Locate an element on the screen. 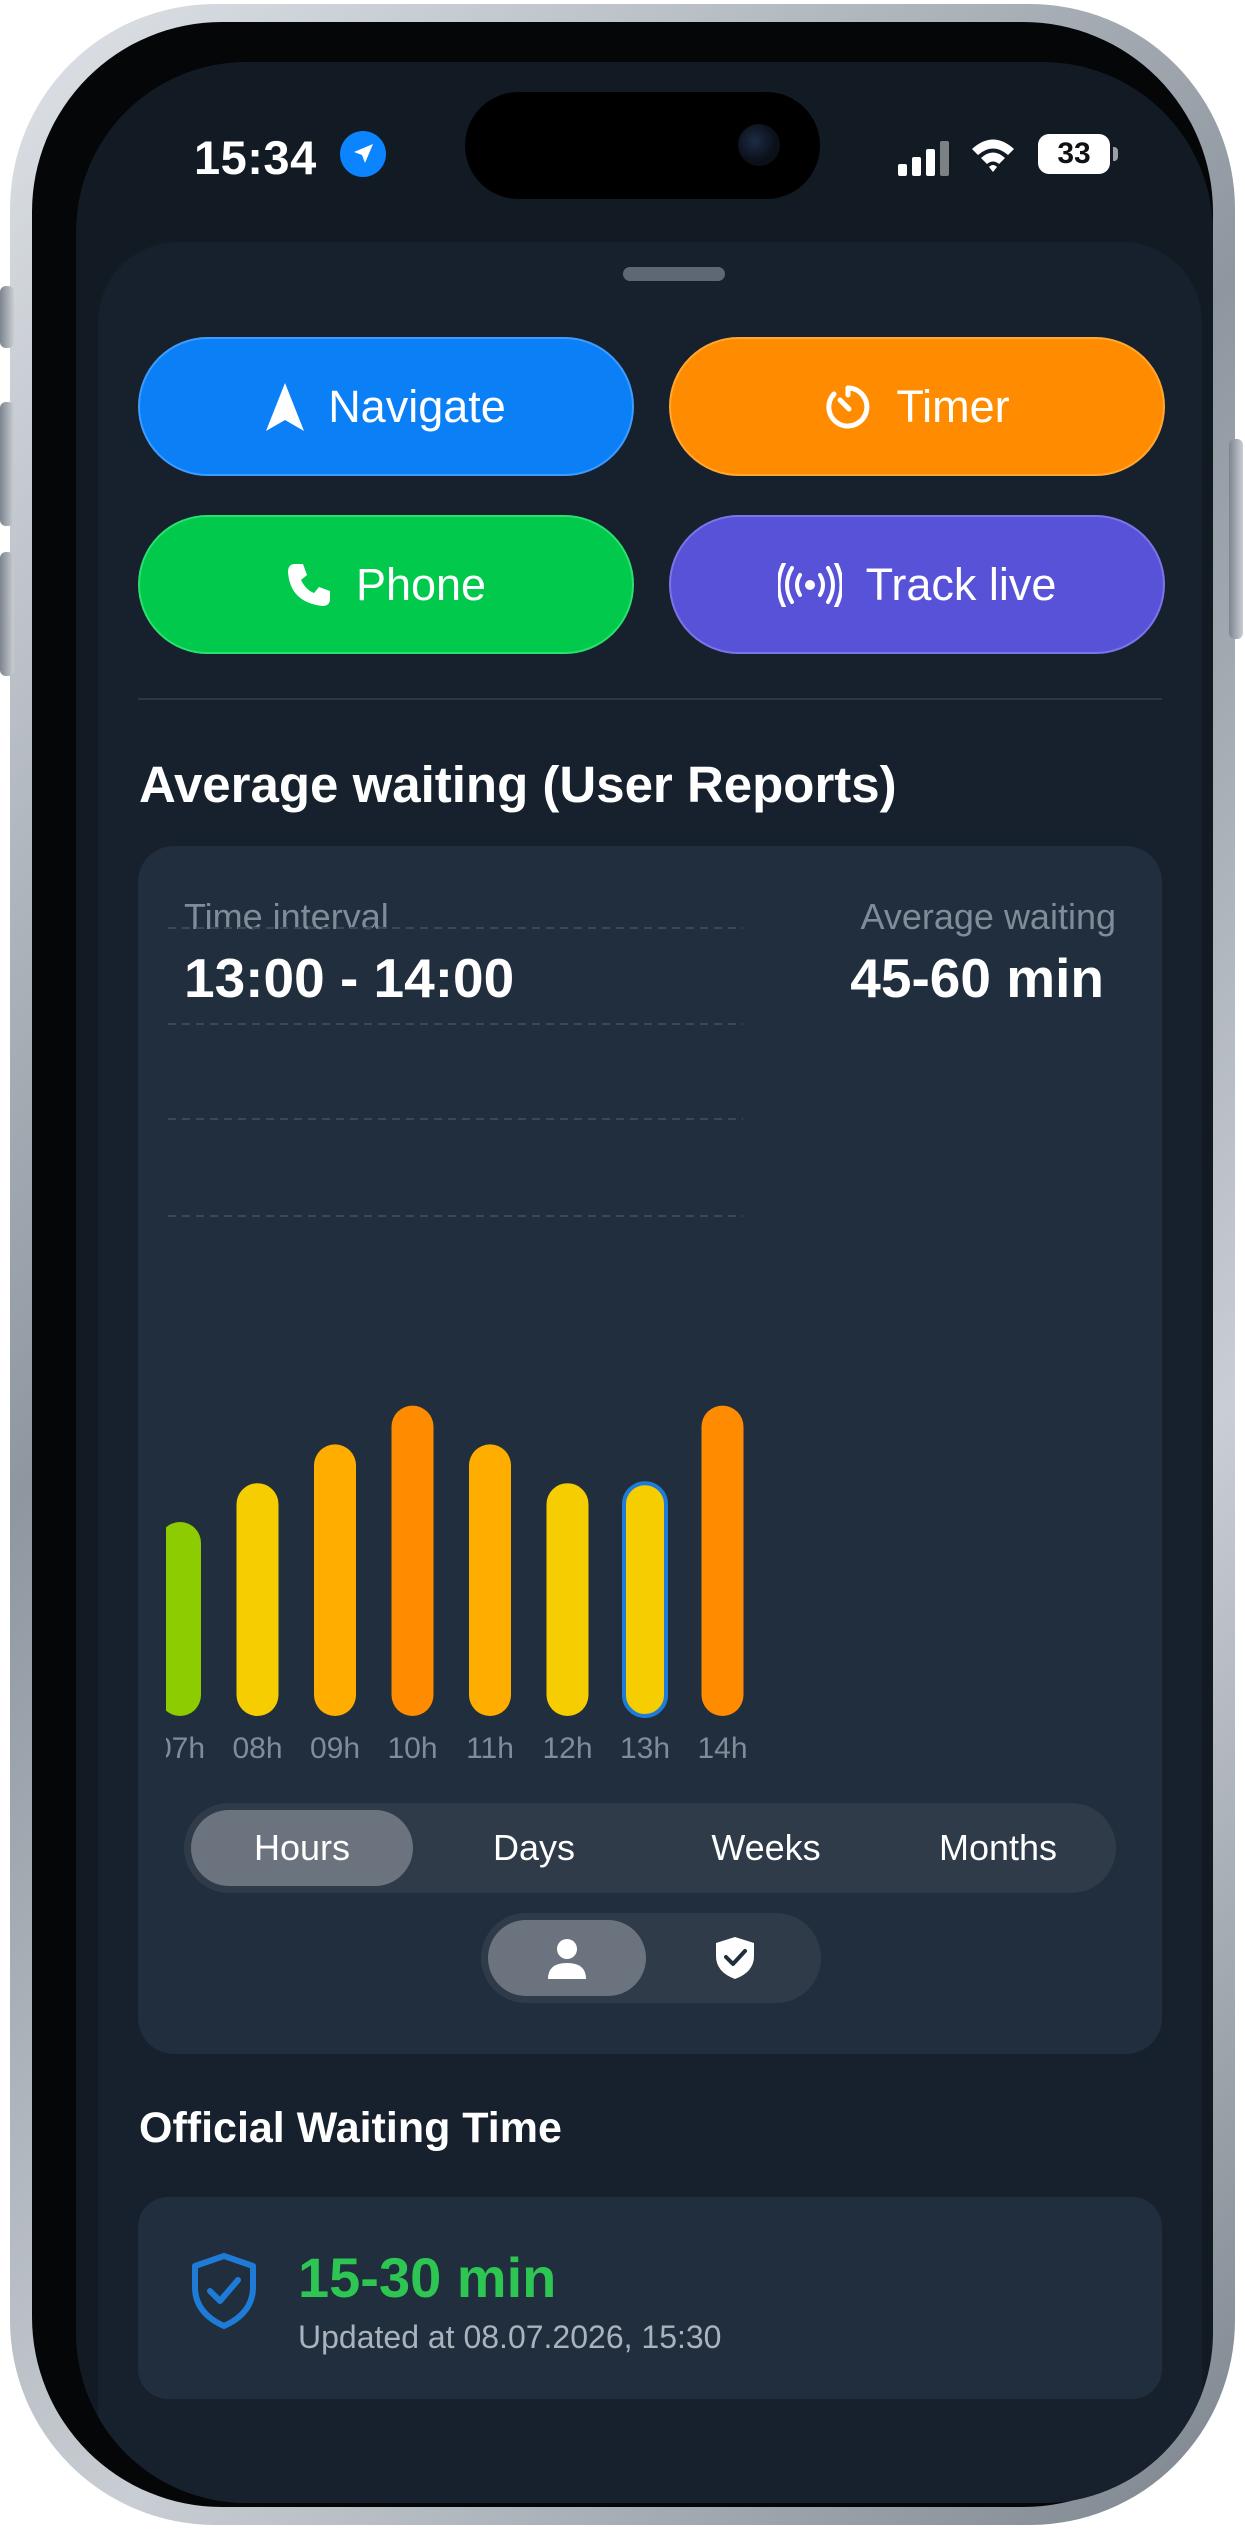 This screenshot has height=2529, width=1245. bar-12h is located at coordinates (567, 1599).